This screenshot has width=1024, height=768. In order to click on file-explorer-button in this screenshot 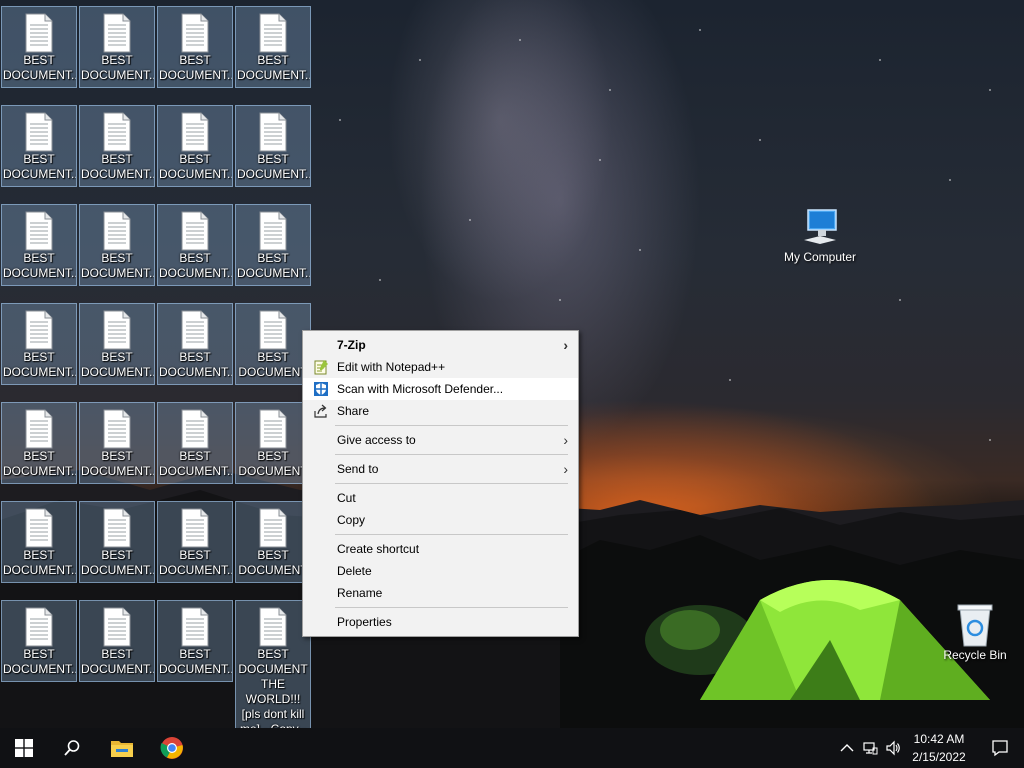, I will do `click(122, 748)`.